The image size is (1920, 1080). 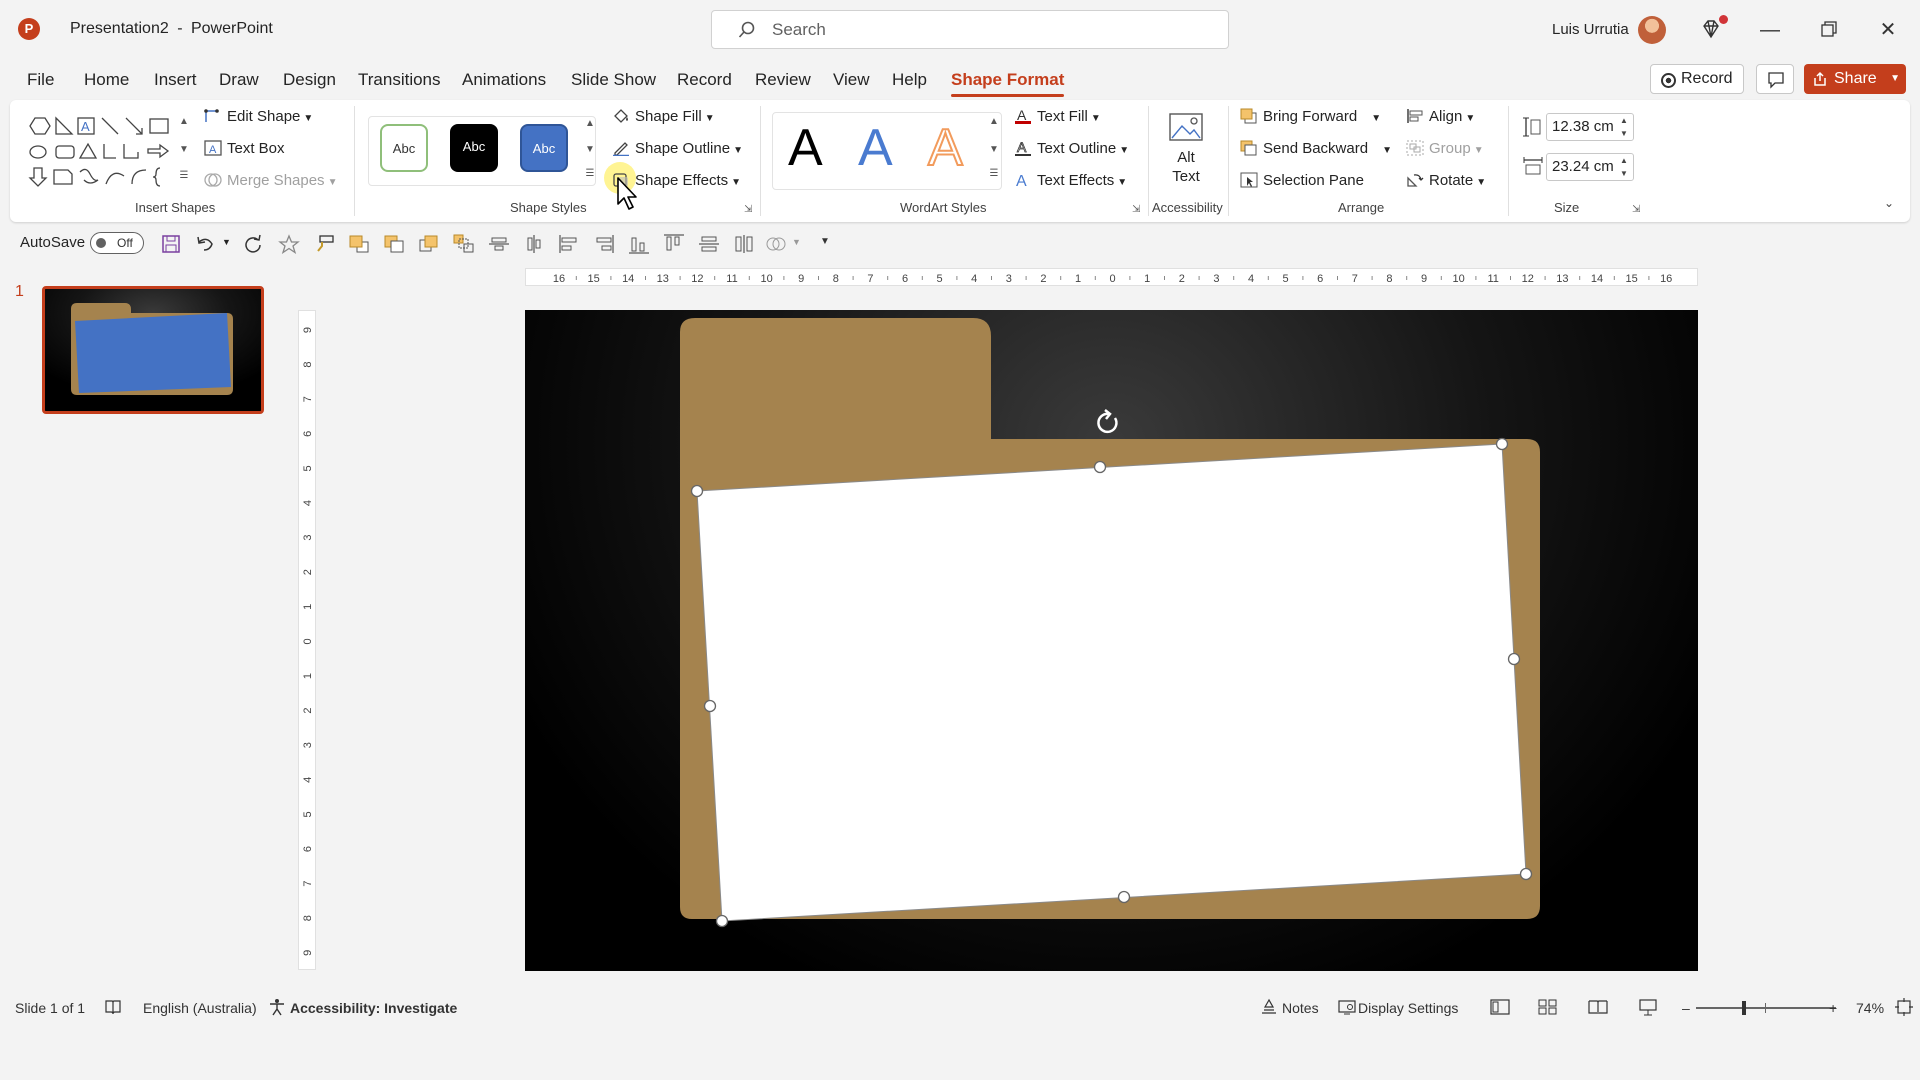 I want to click on text-effects-button: A Text Effects ▼, so click(x=1070, y=180).